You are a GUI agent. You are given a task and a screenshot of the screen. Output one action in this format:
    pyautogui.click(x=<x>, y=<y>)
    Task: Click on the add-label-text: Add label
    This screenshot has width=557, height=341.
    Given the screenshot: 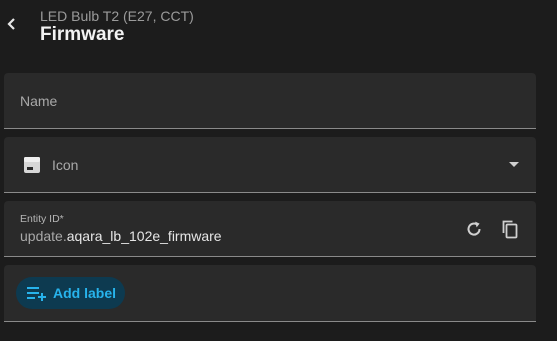 What is the action you would take?
    pyautogui.click(x=85, y=293)
    